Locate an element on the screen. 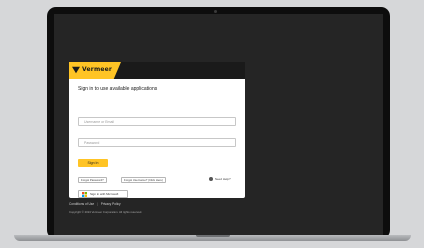 The height and width of the screenshot is (248, 424). footer-links: Conditions of Use | Privacy Policy is located at coordinates (95, 204).